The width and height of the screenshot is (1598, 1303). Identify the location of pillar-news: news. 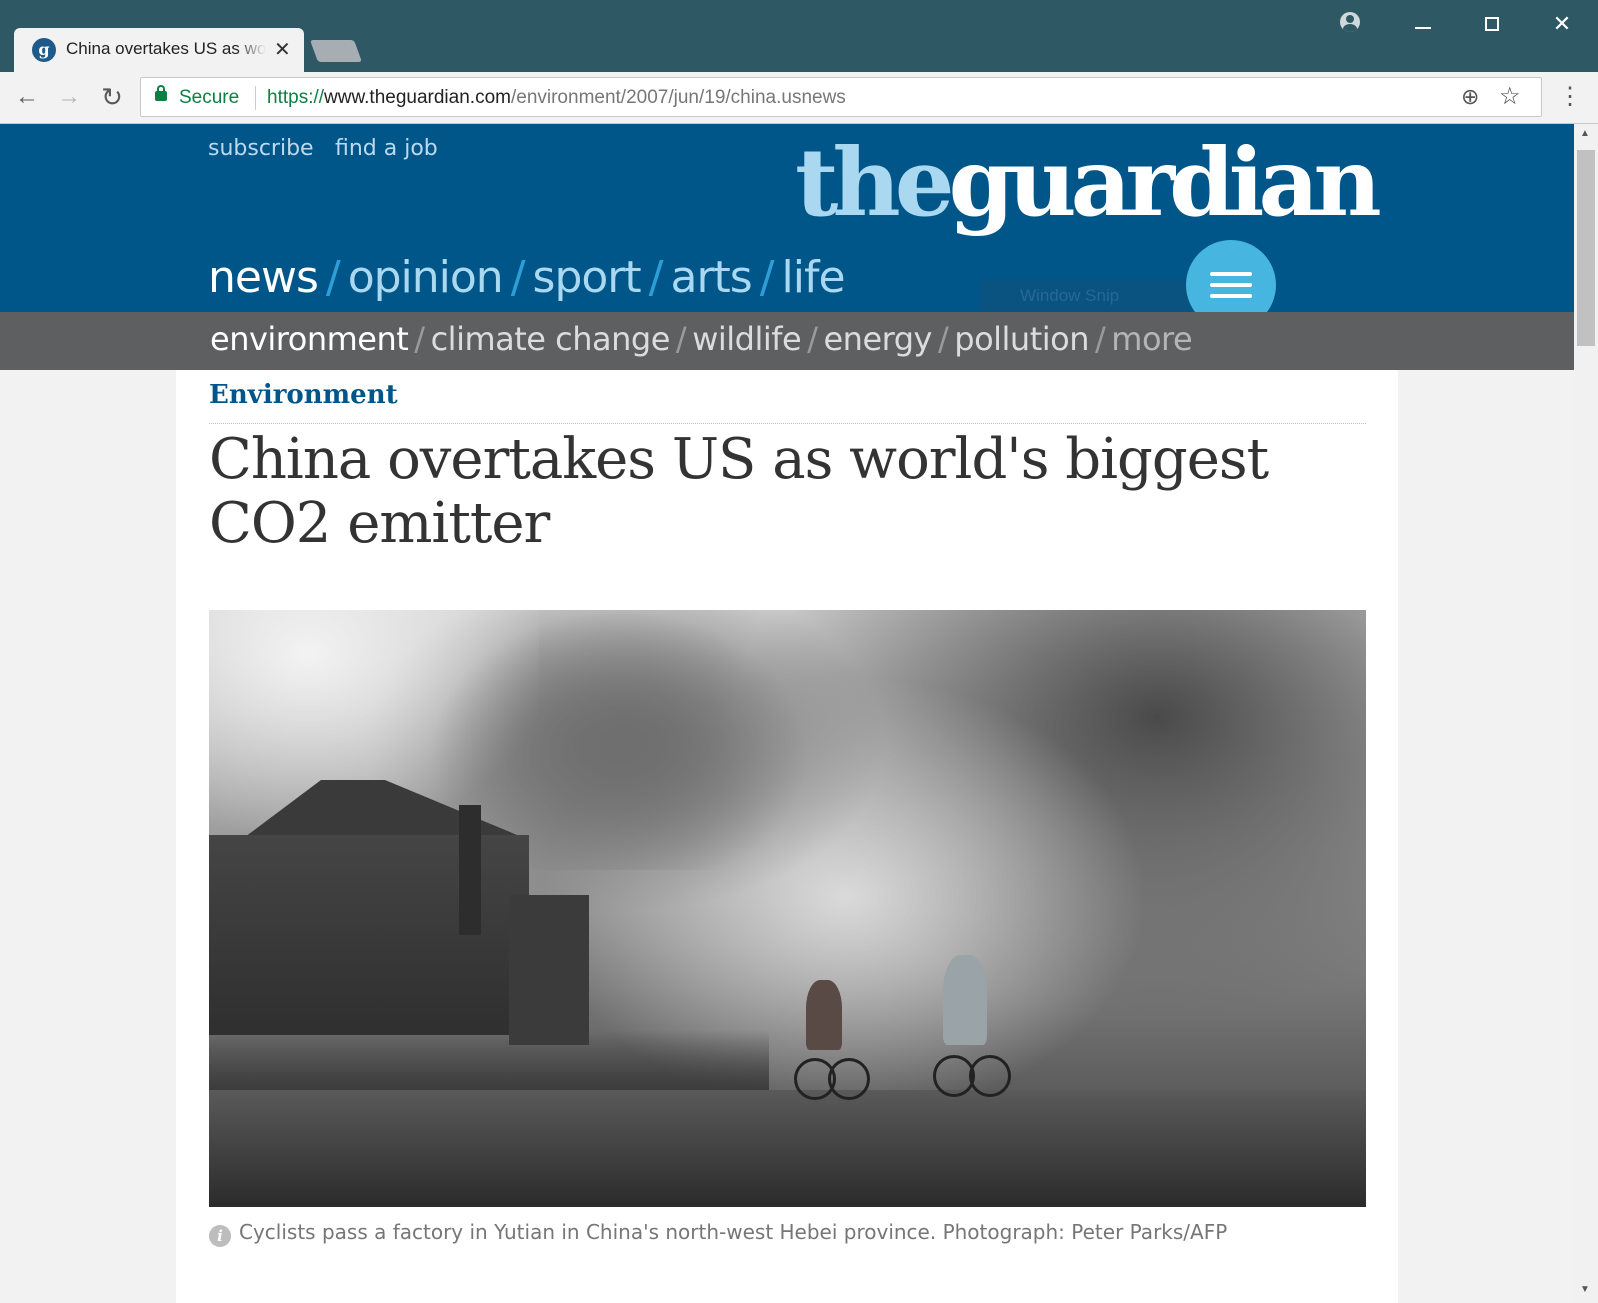
(263, 277).